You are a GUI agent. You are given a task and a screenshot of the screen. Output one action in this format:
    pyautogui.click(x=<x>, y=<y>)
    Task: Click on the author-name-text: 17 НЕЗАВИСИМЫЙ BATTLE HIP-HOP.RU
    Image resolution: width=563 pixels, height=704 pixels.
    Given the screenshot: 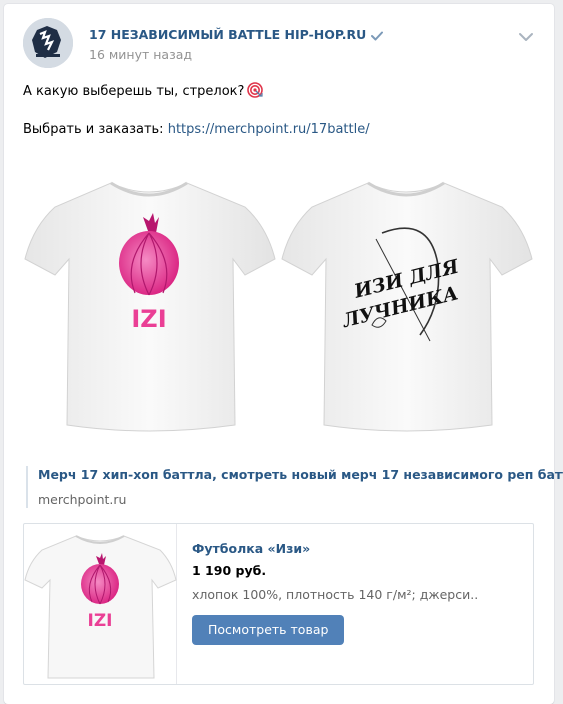 What is the action you would take?
    pyautogui.click(x=227, y=34)
    